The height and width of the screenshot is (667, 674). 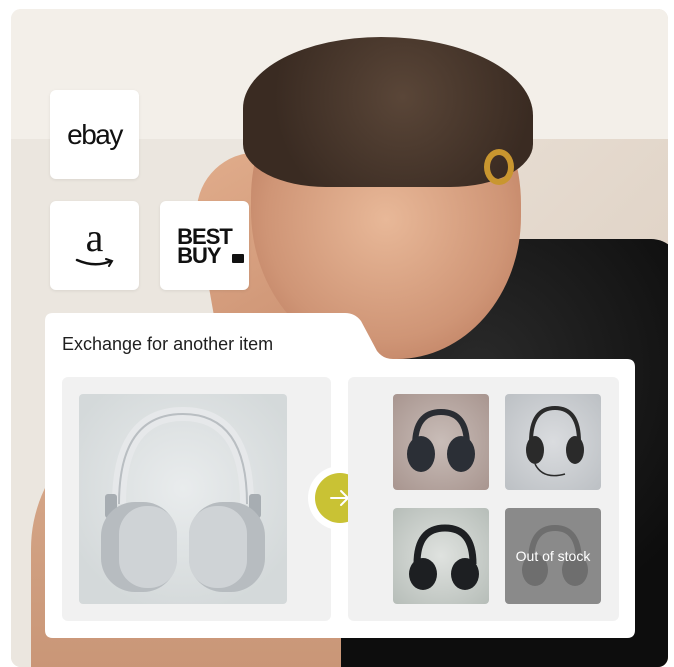 I want to click on original-item-image, so click(x=183, y=499).